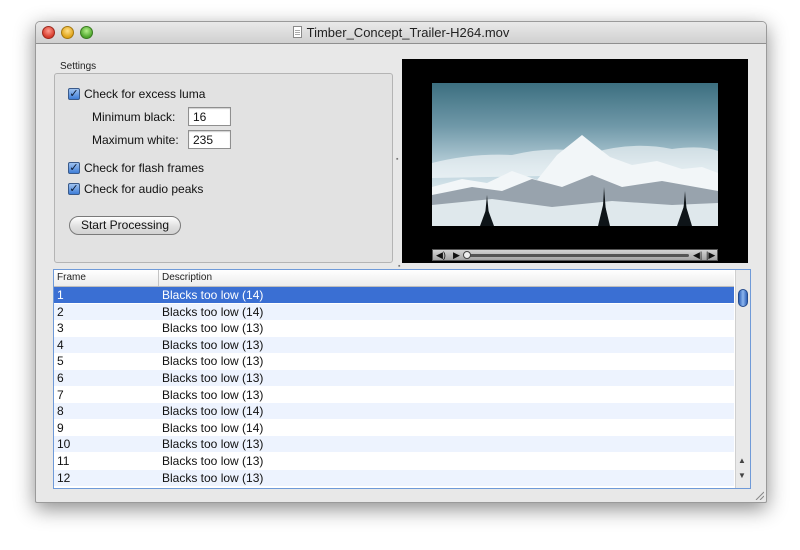 The height and width of the screenshot is (550, 800). What do you see at coordinates (135, 140) in the screenshot?
I see `max-white-label: Maximum white:` at bounding box center [135, 140].